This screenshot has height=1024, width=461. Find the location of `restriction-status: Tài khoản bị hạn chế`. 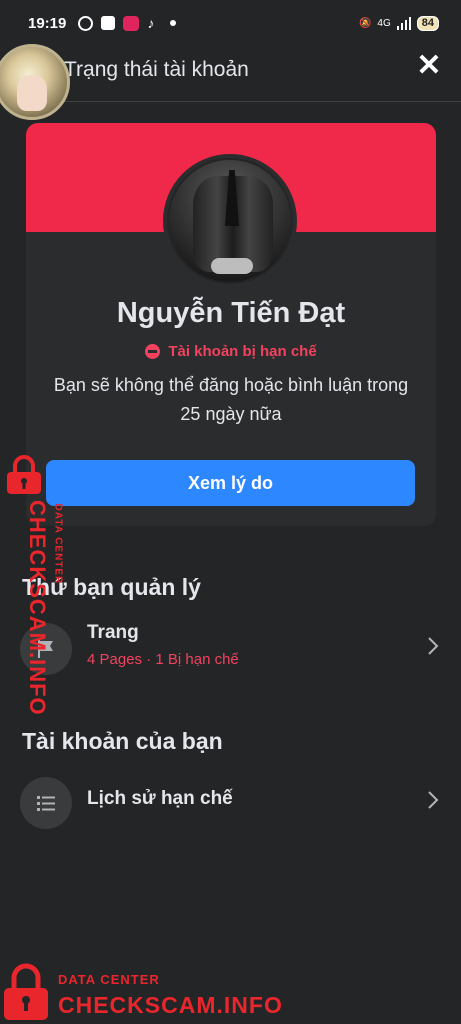

restriction-status: Tài khoản bị hạn chế is located at coordinates (231, 351).